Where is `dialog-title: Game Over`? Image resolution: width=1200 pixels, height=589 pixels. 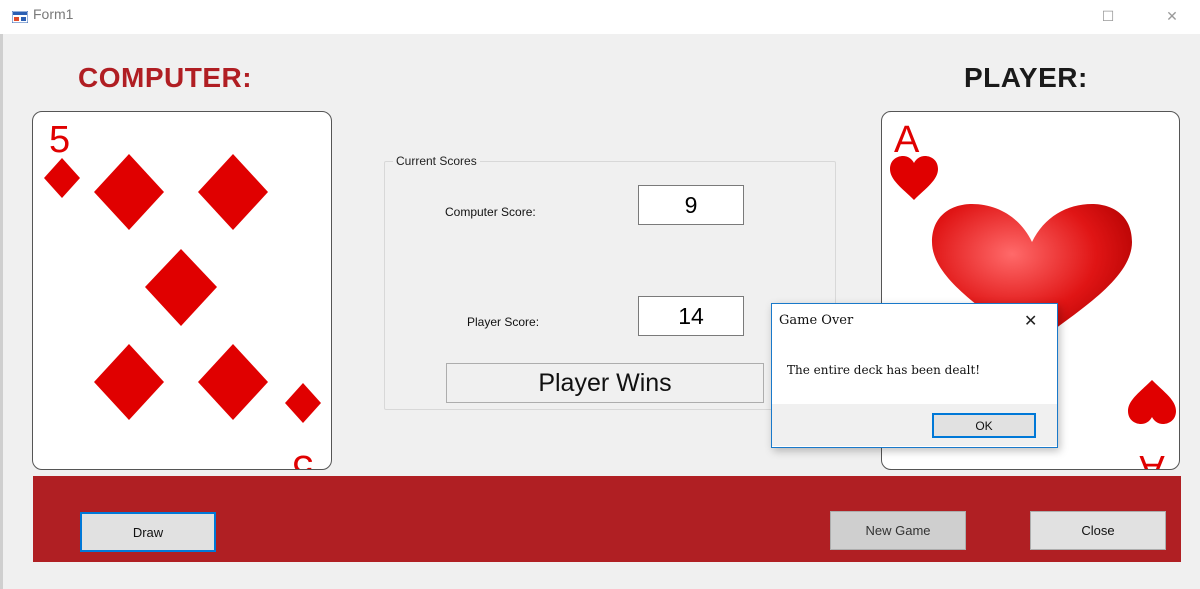 dialog-title: Game Over is located at coordinates (816, 320).